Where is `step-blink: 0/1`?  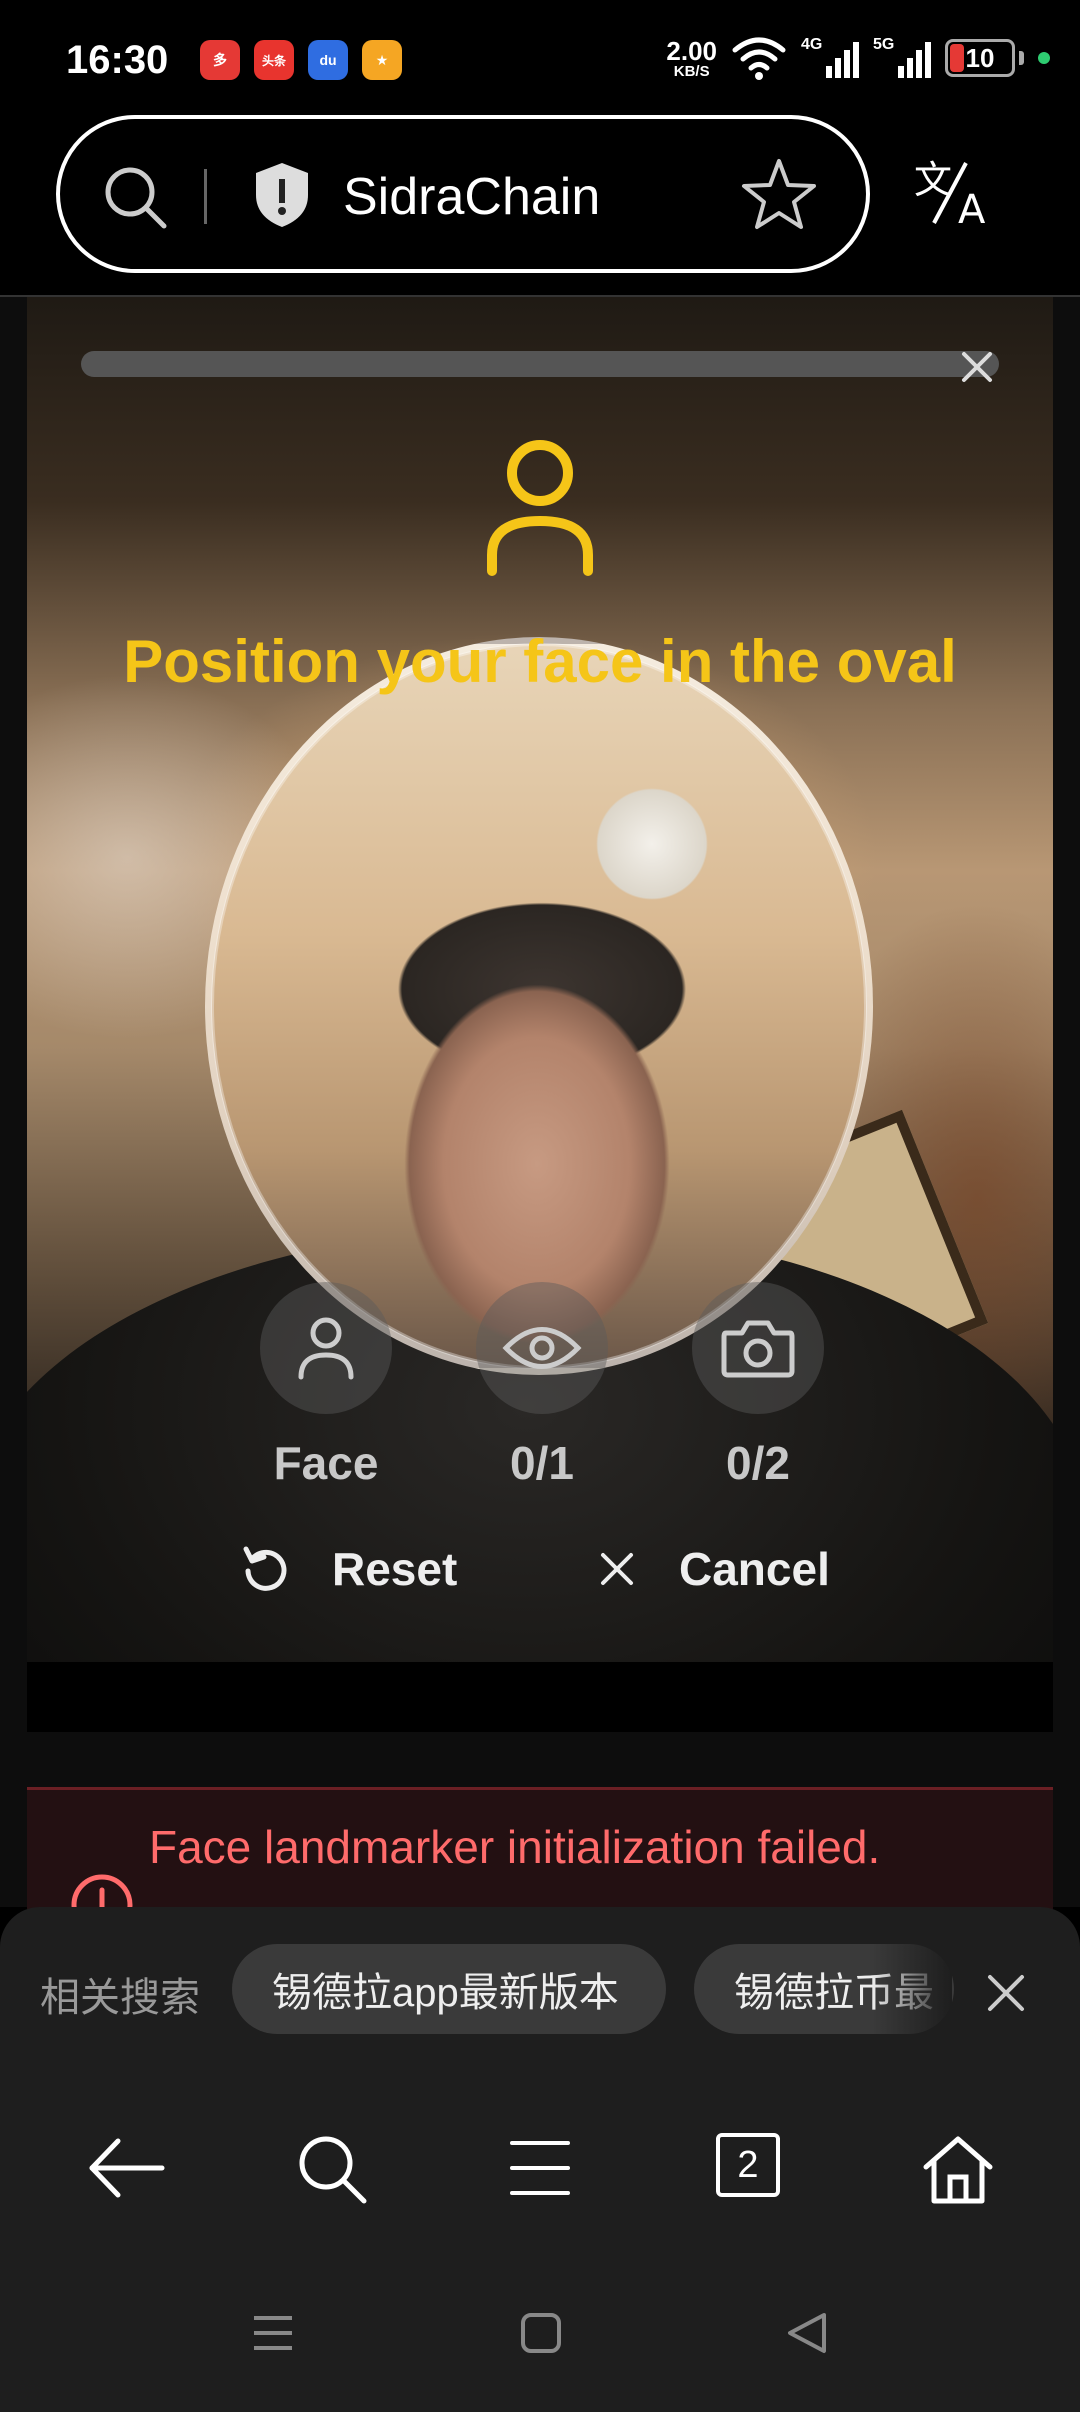 step-blink: 0/1 is located at coordinates (542, 1386).